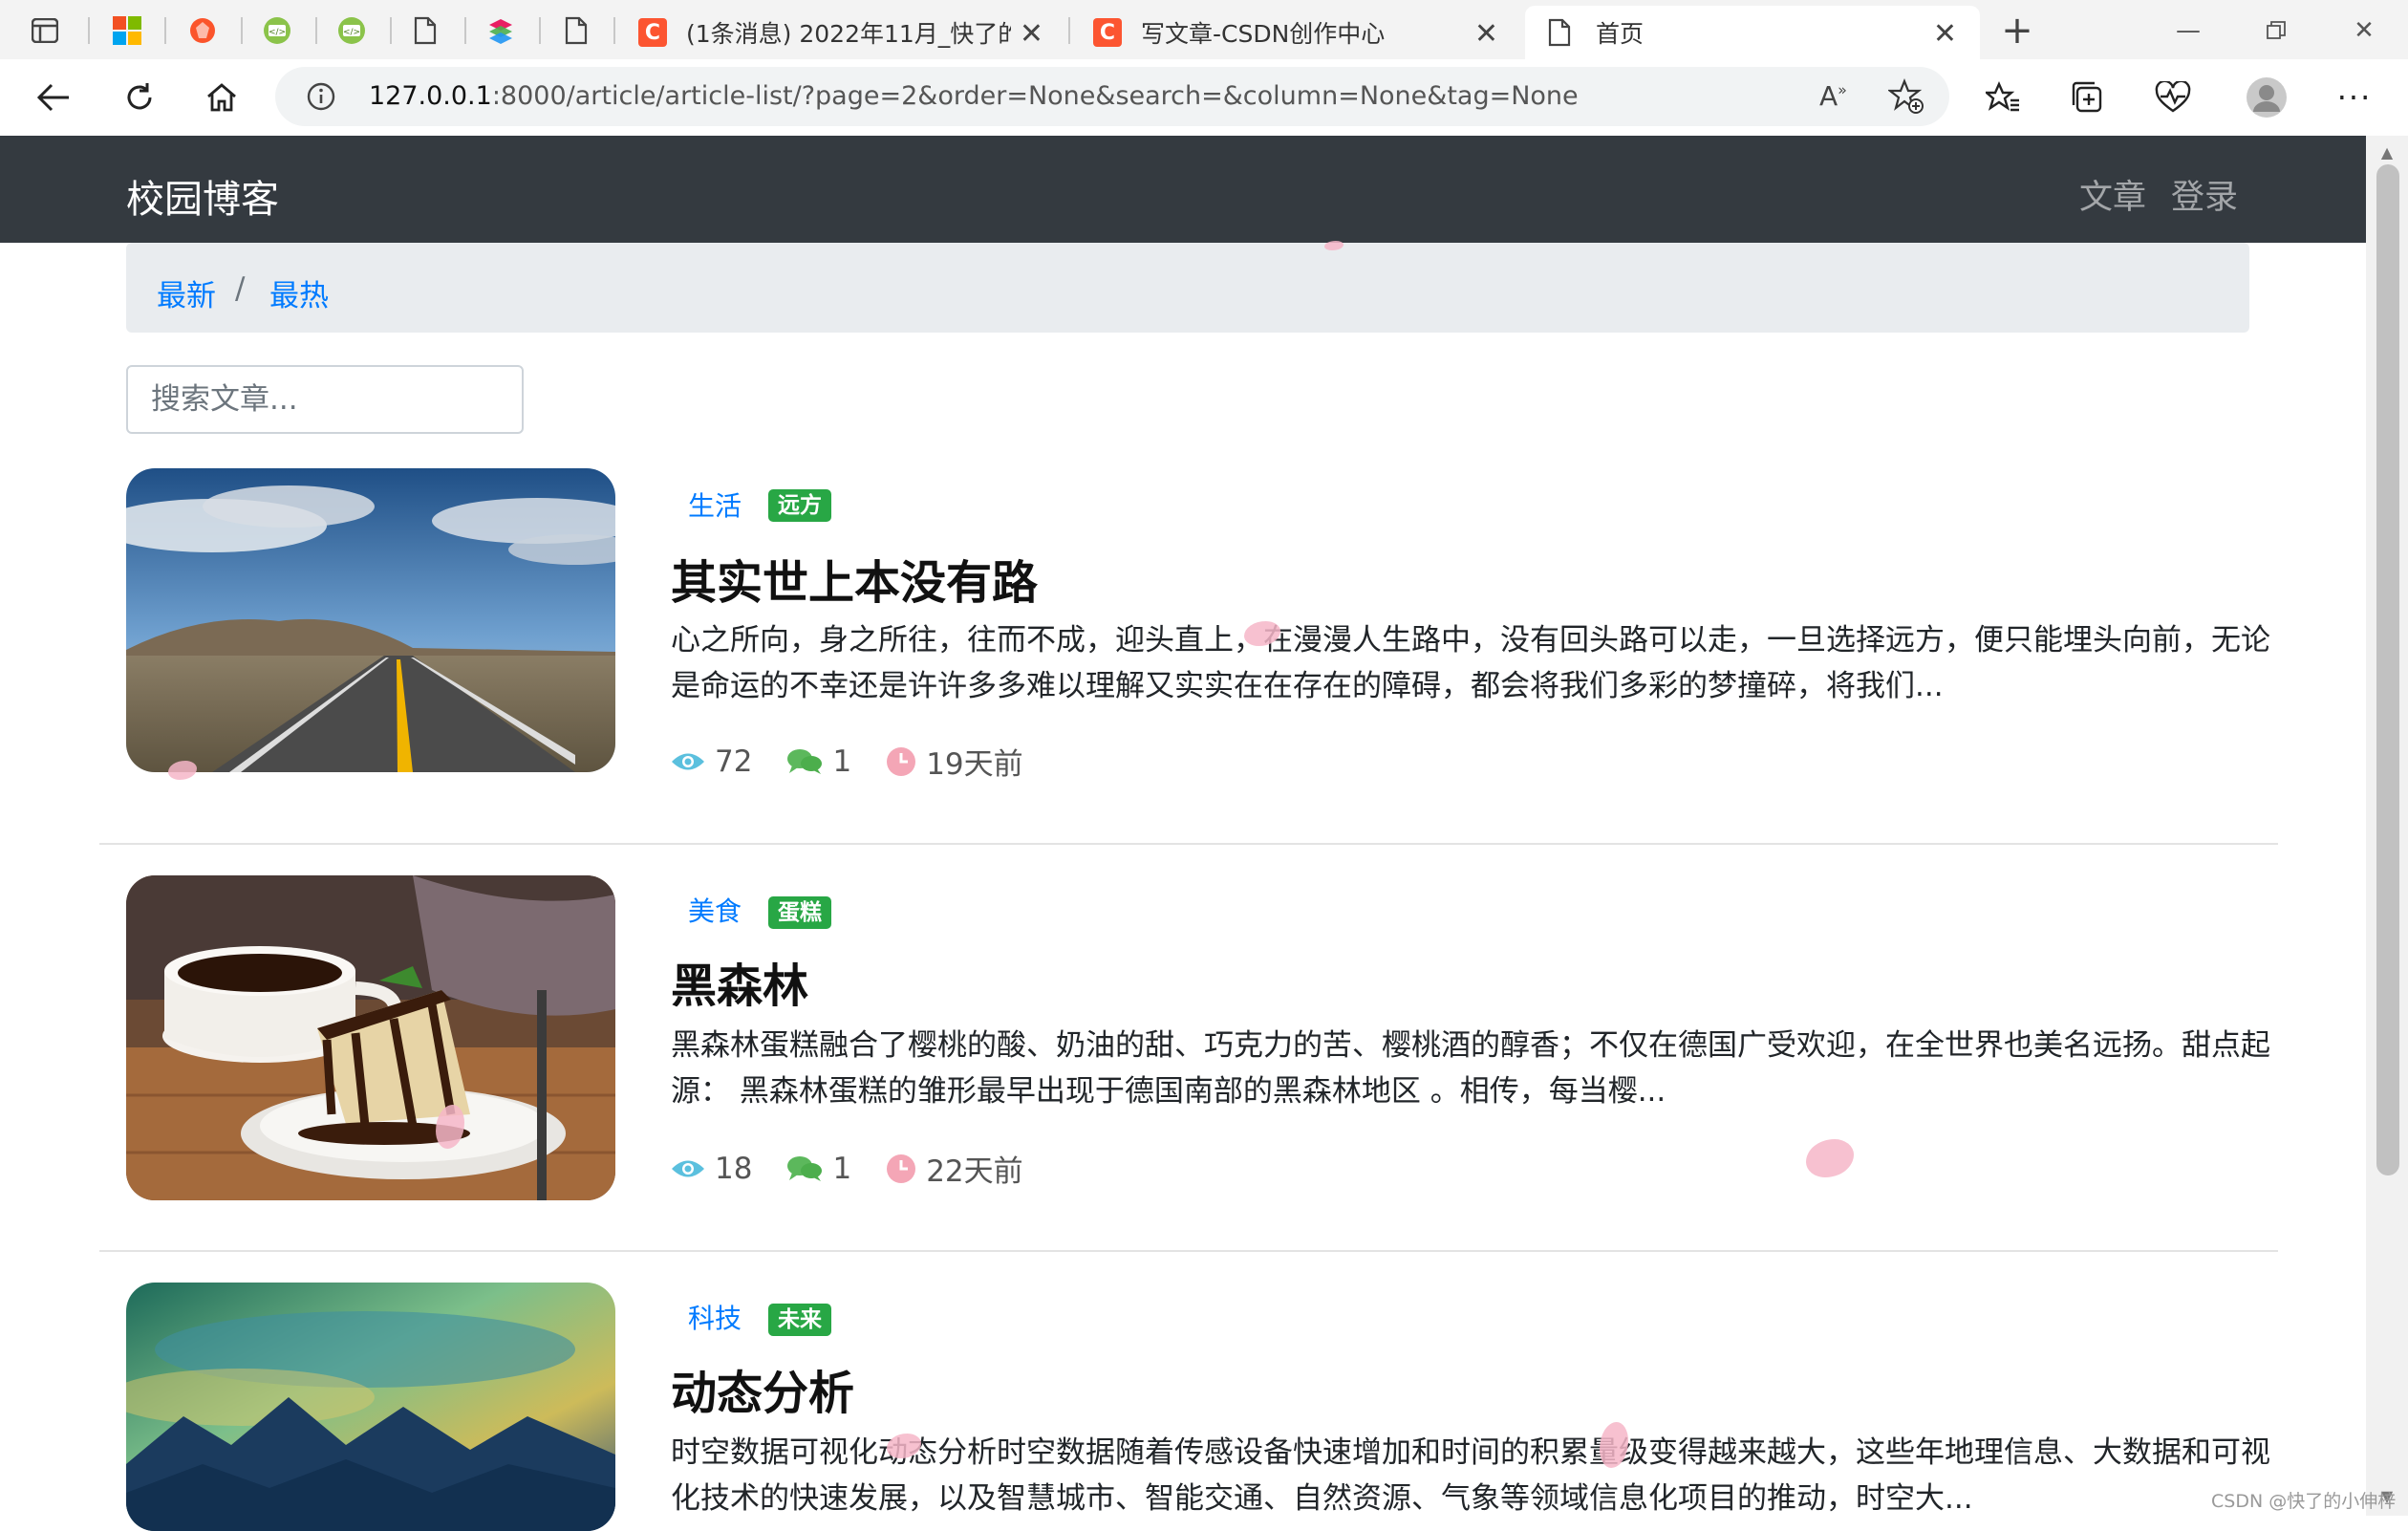  Describe the element at coordinates (734, 761) in the screenshot. I see `view-count: 72` at that location.